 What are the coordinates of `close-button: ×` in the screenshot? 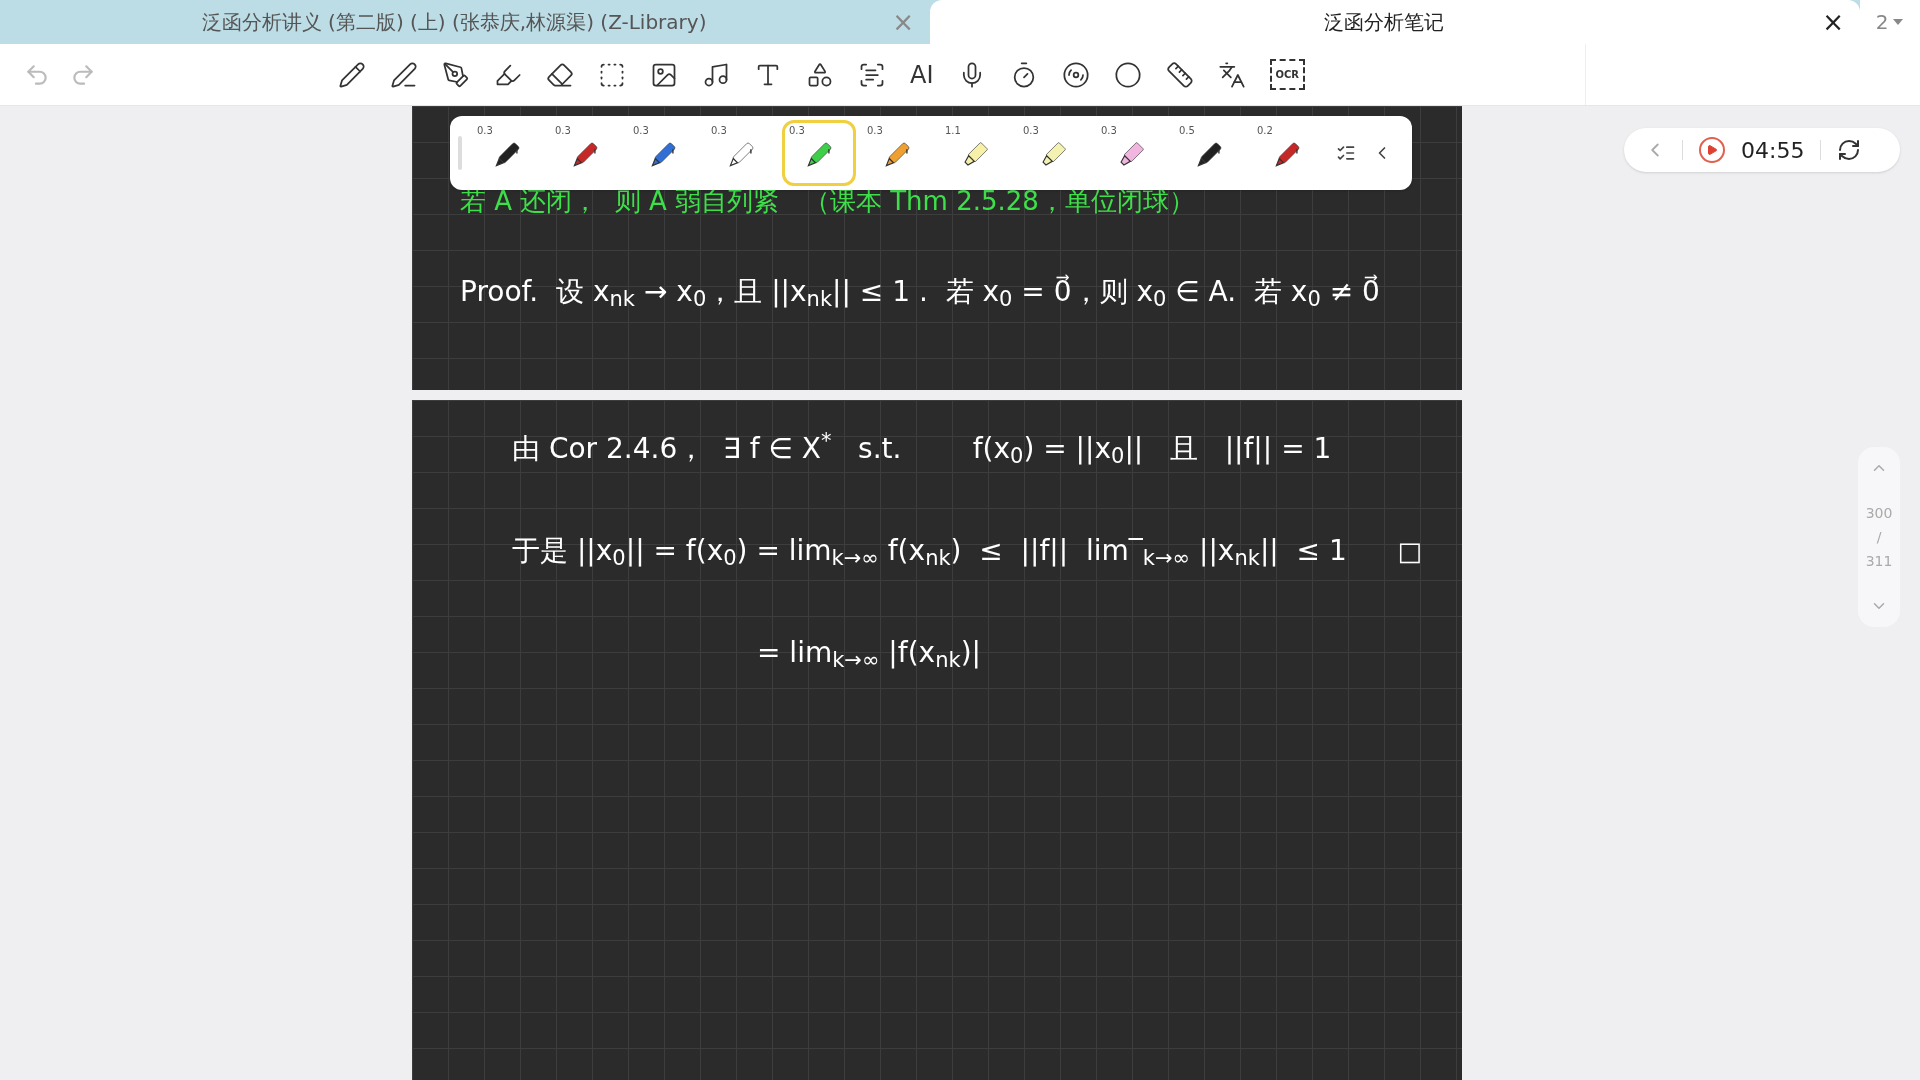 It's located at (1833, 22).